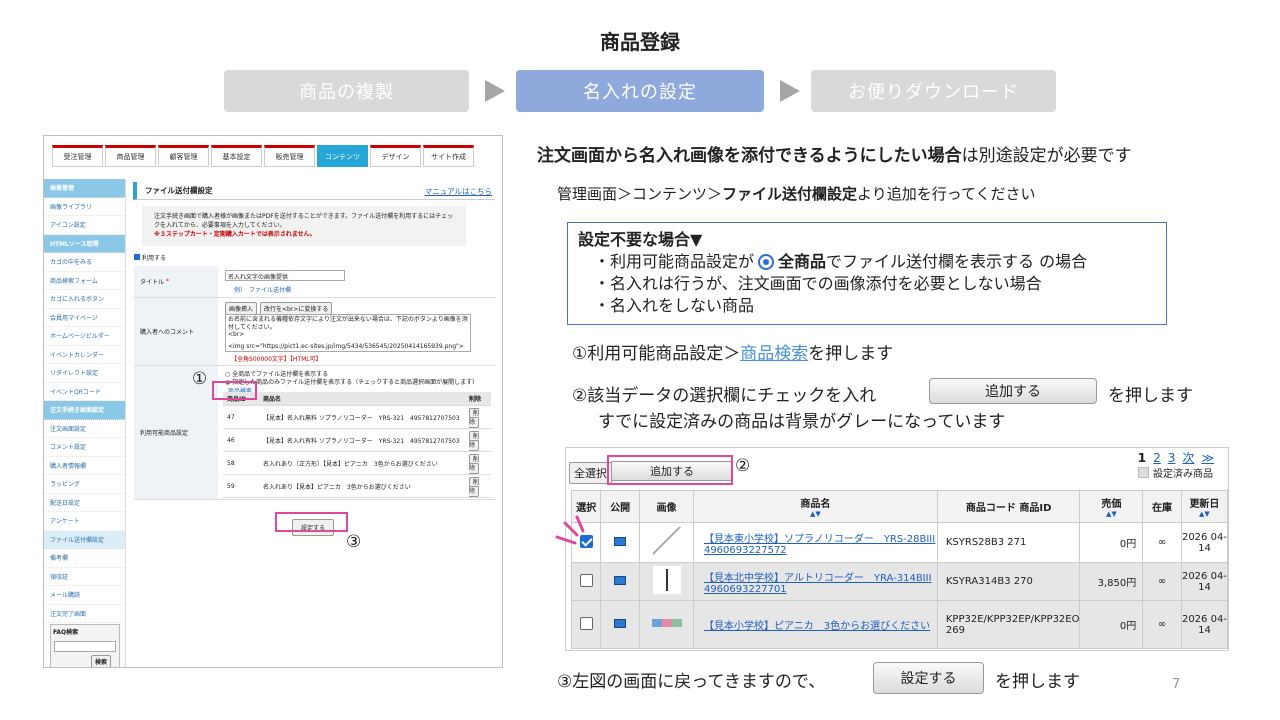  Describe the element at coordinates (395, 156) in the screenshot. I see `tab-design: デザイン` at that location.